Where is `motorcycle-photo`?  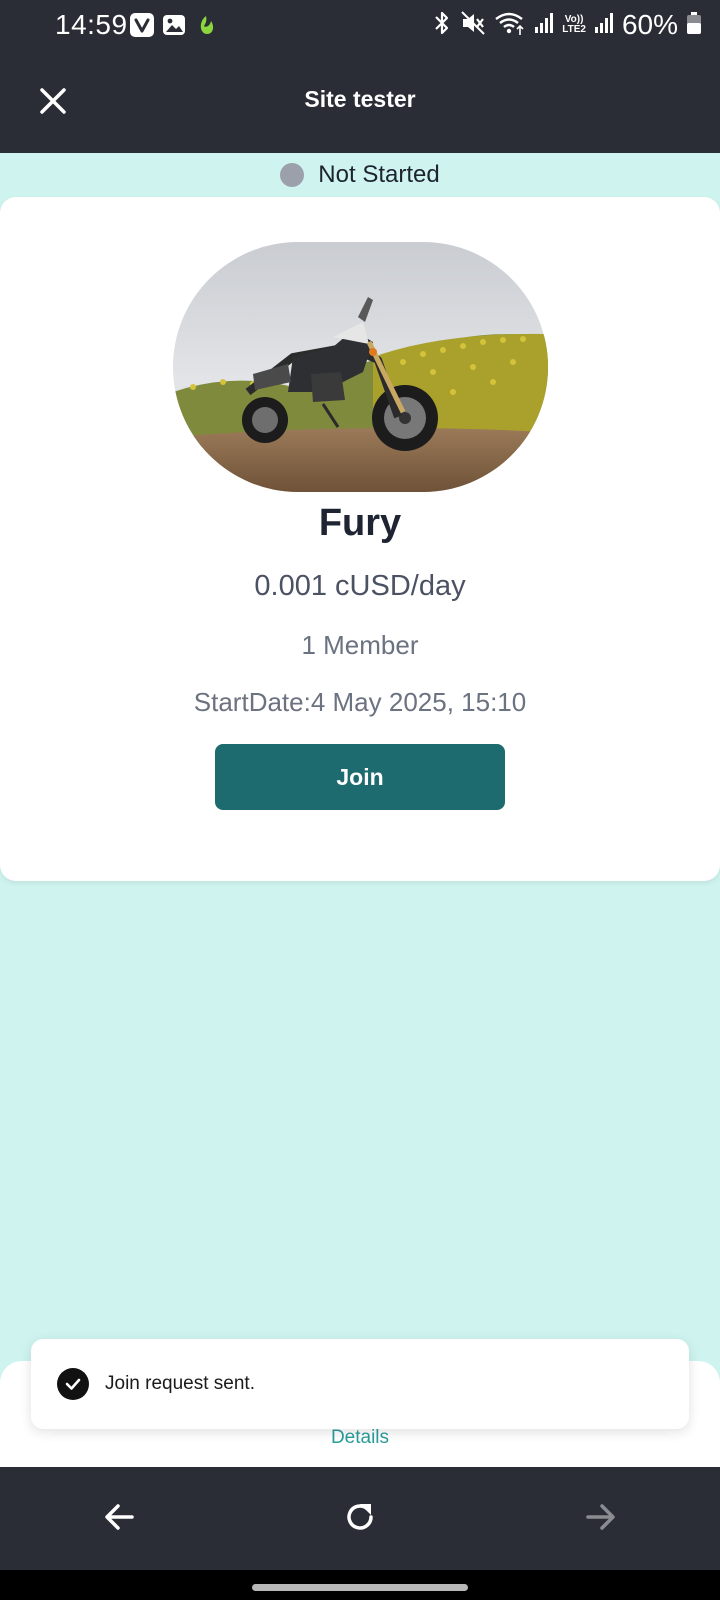
motorcycle-photo is located at coordinates (360, 367).